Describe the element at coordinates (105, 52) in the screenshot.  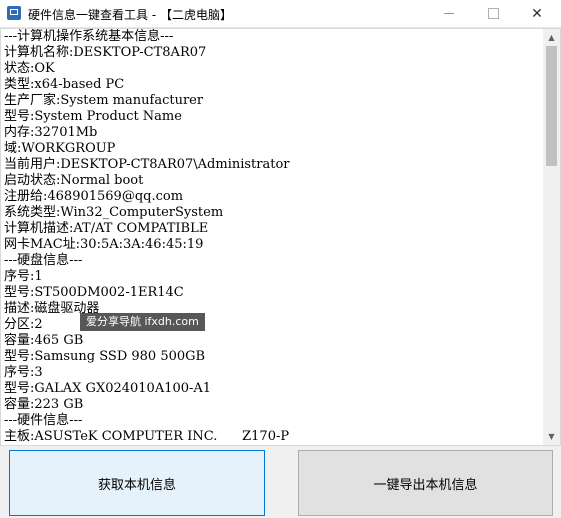
I see `info-line: 计算机名称:DESKTOP-CT8AR07` at that location.